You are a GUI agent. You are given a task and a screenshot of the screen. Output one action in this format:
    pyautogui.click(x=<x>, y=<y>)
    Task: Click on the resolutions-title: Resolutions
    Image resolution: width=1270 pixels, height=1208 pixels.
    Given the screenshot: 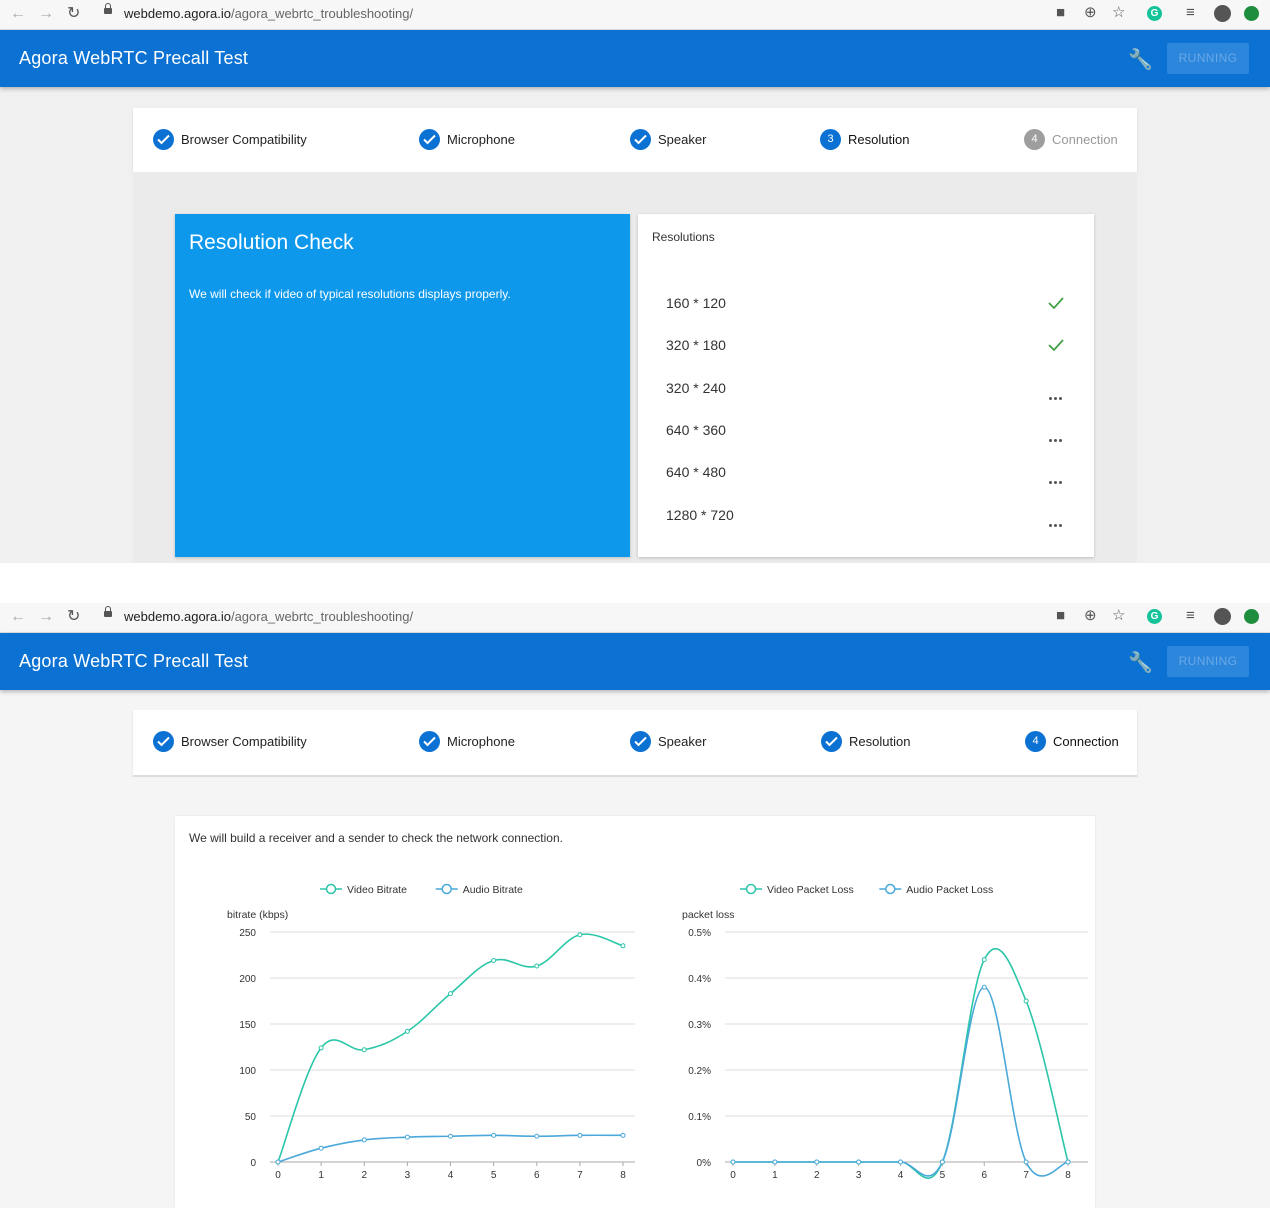 What is the action you would take?
    pyautogui.click(x=683, y=237)
    